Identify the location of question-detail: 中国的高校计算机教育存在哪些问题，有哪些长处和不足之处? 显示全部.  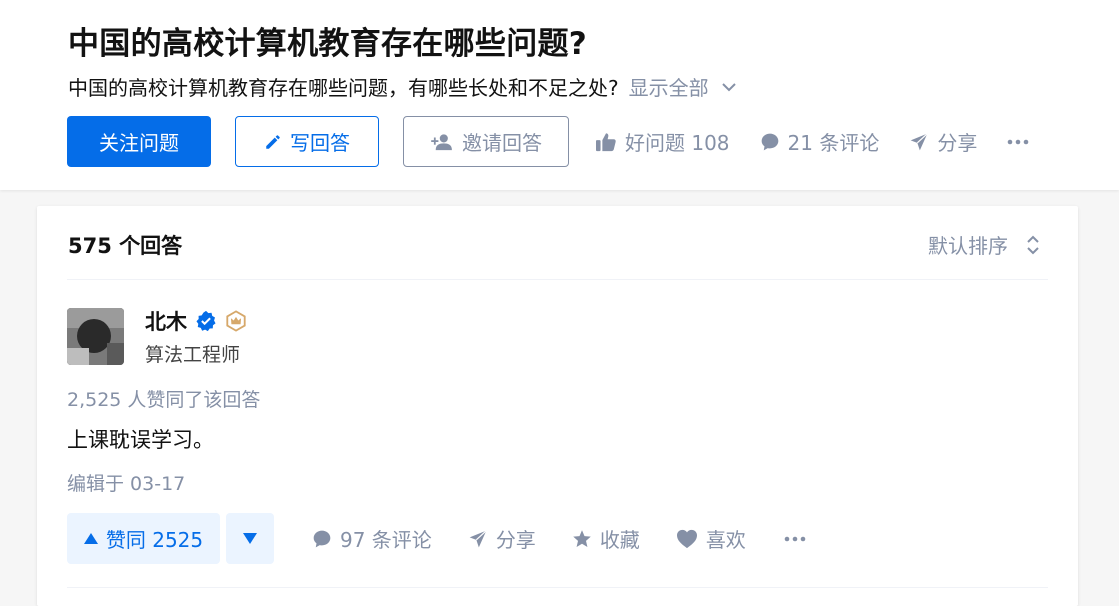
(402, 86).